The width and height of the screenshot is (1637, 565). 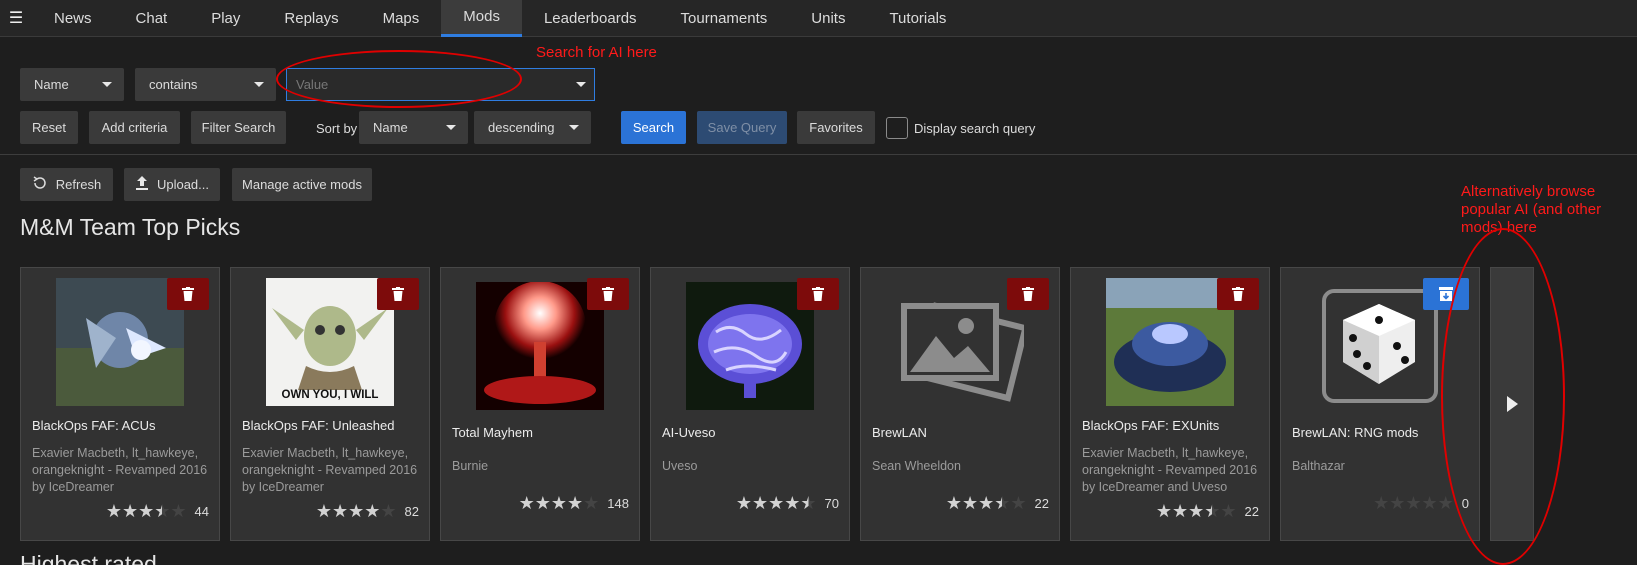 I want to click on mod-card: Total Mayhem Burnie ★ ★ ★ ★ ★ 148, so click(x=540, y=404).